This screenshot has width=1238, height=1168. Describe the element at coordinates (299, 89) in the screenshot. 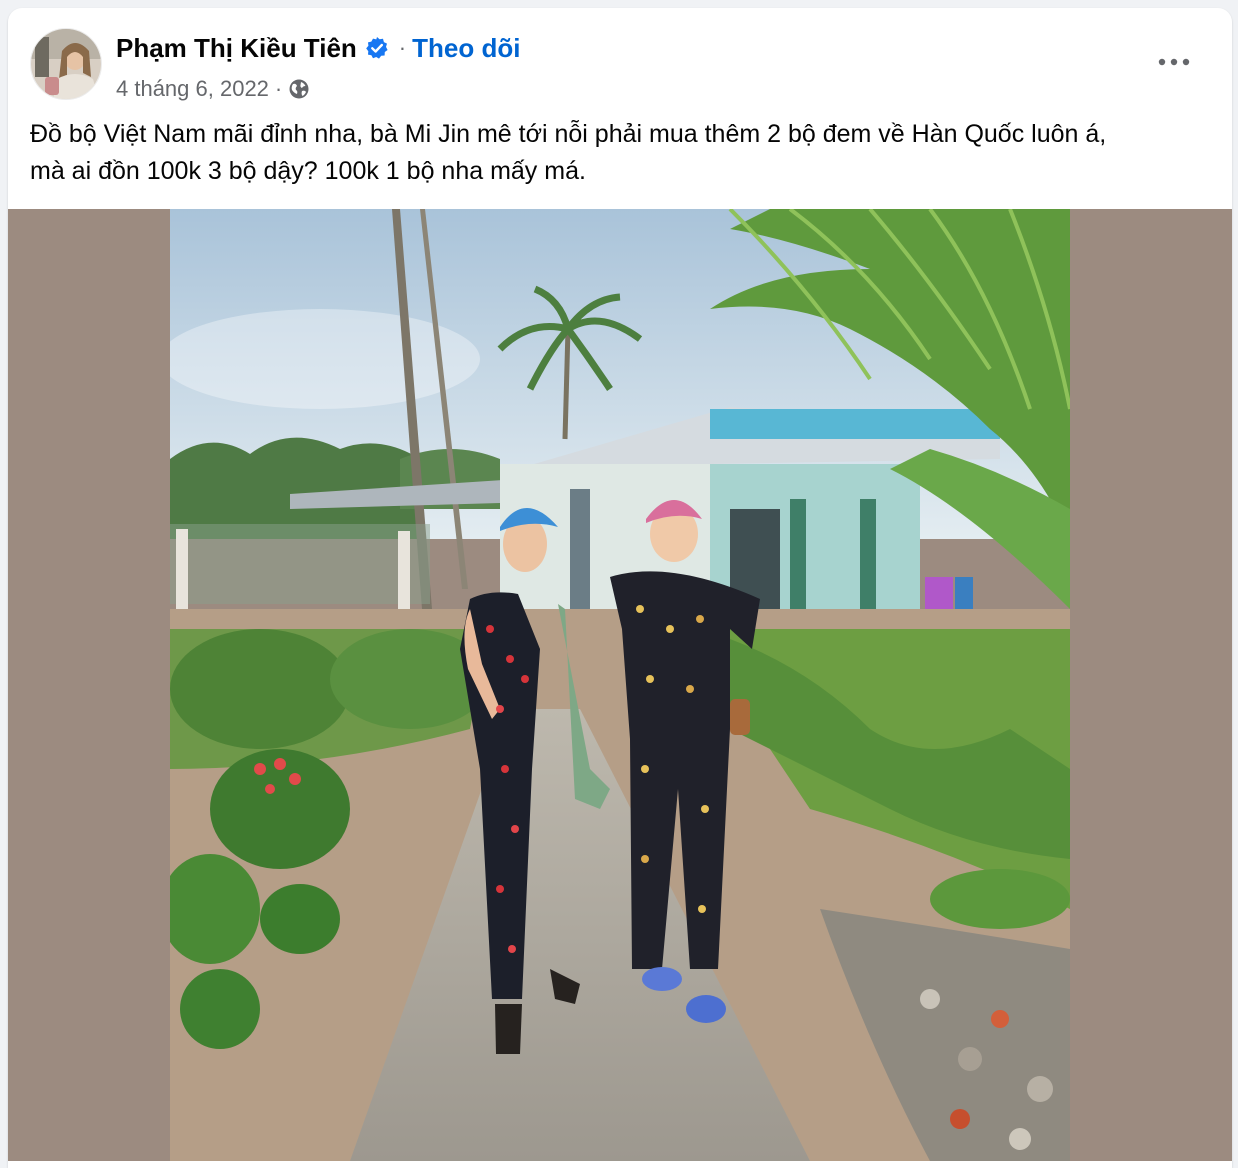

I see `globe-icon` at that location.